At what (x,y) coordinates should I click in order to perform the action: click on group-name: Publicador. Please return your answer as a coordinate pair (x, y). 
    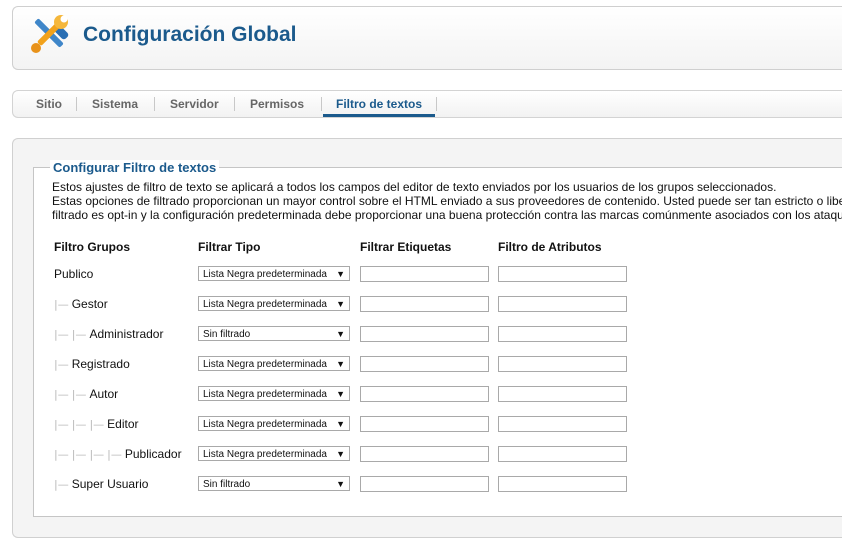
    Looking at the image, I should click on (153, 454).